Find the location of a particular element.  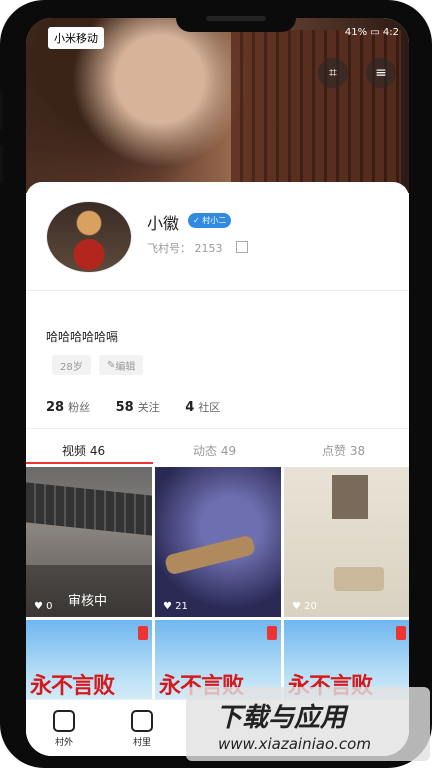

like-count: ♥ 20 is located at coordinates (304, 606).